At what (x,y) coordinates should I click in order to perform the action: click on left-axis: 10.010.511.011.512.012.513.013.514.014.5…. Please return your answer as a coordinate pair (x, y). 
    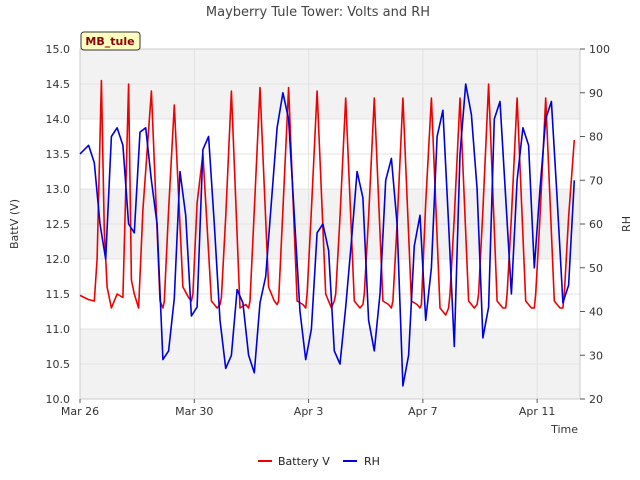
    Looking at the image, I should click on (58, 224).